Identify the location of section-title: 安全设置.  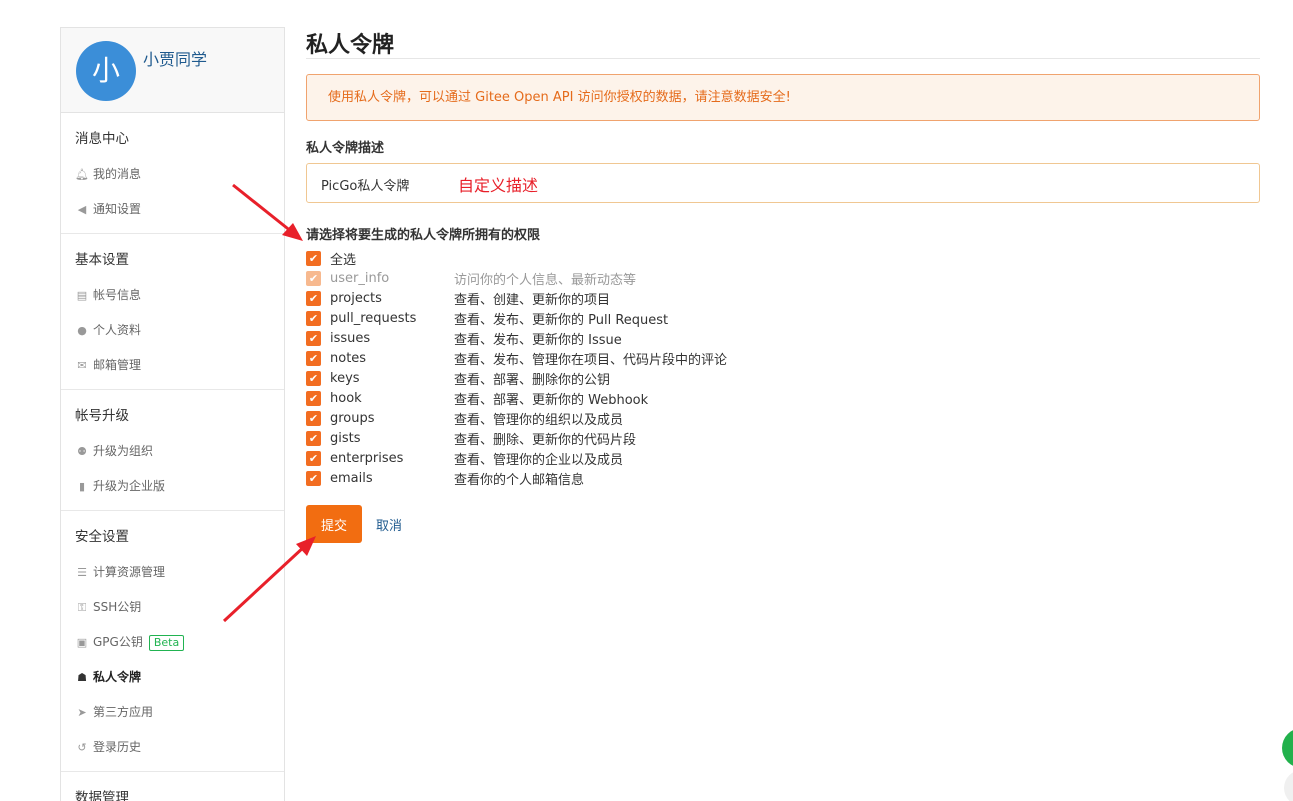
(102, 537).